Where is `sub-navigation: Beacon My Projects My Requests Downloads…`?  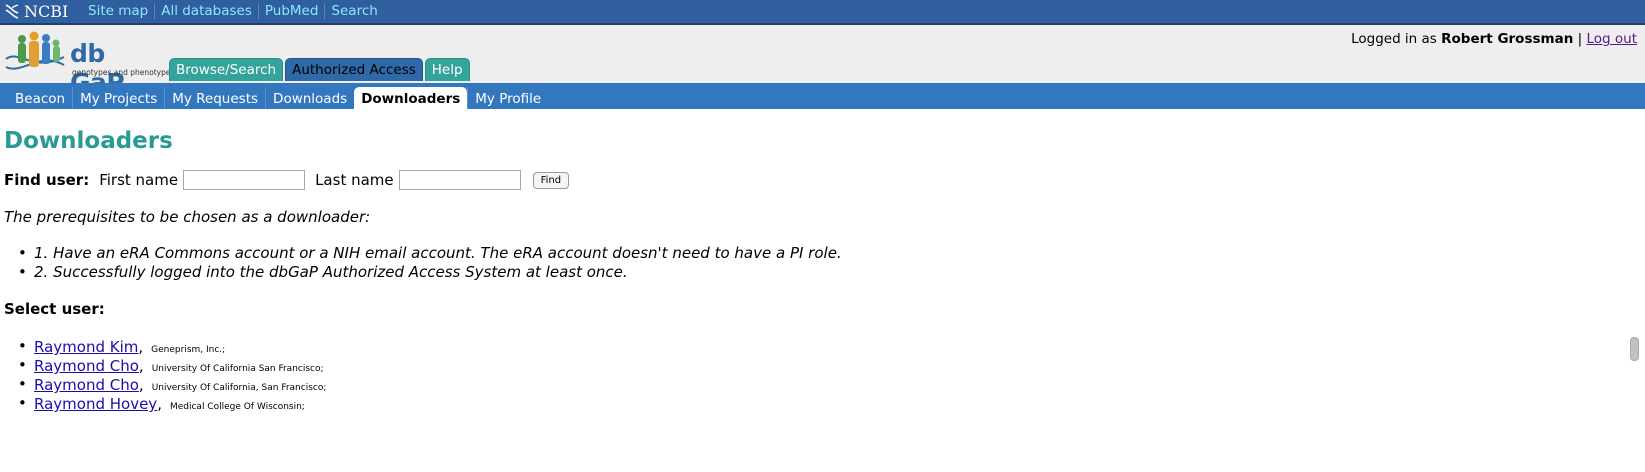 sub-navigation: Beacon My Projects My Requests Downloads… is located at coordinates (822, 96).